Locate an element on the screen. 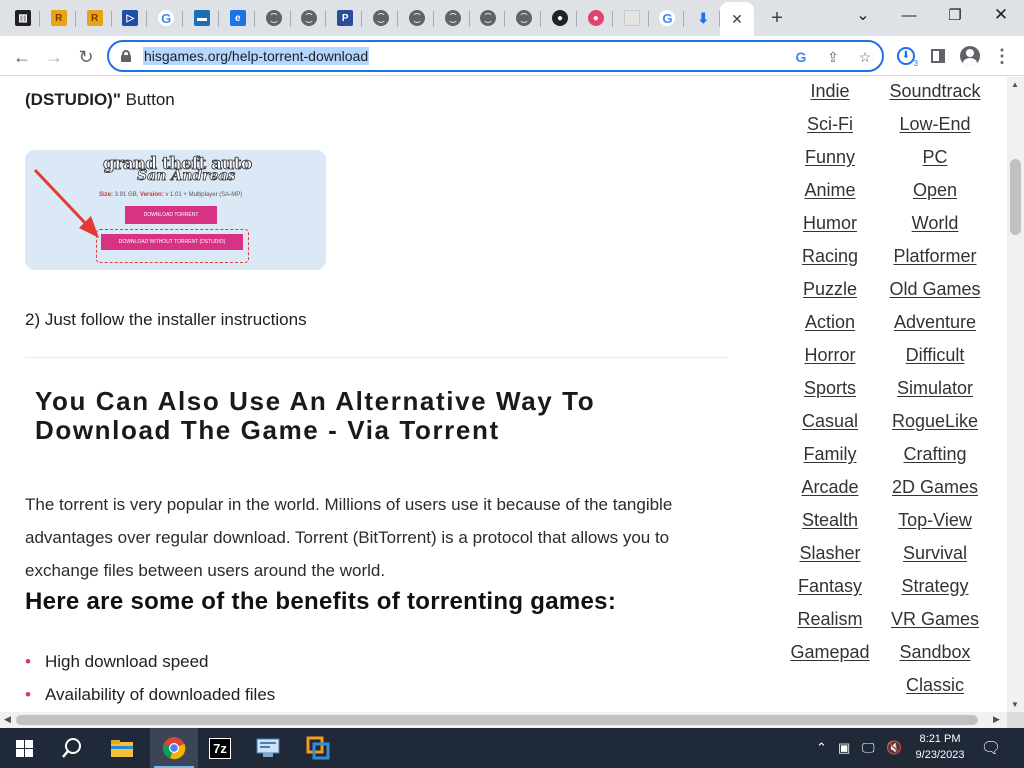  category-link-adventure: Adventure is located at coordinates (935, 324).